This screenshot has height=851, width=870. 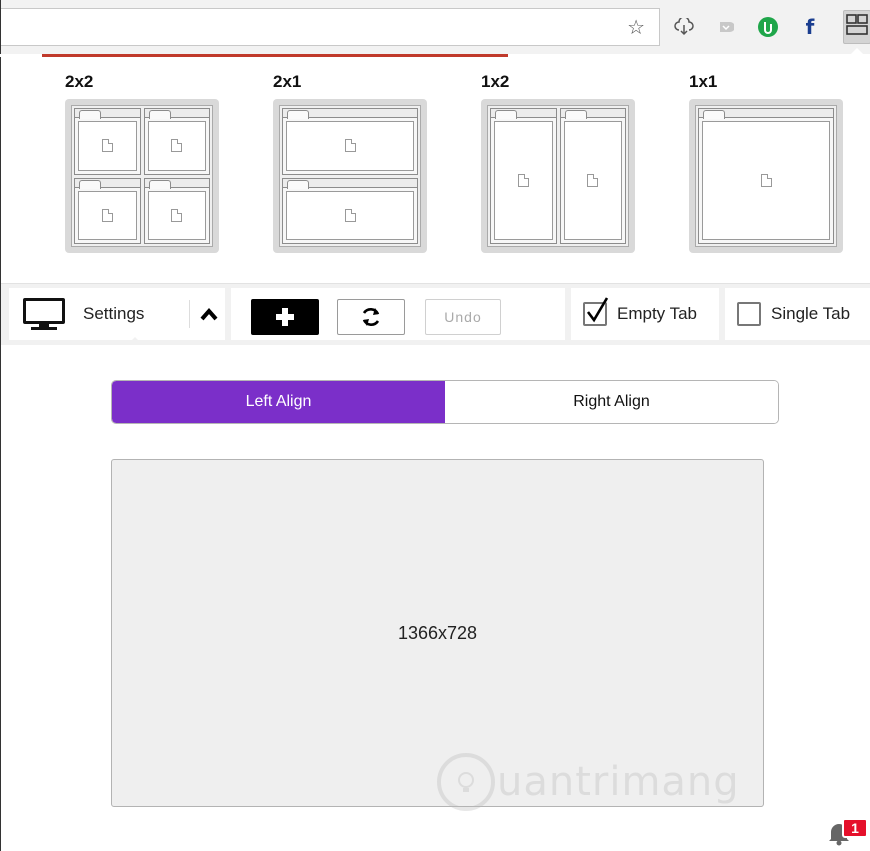 What do you see at coordinates (113, 314) in the screenshot?
I see `settings-label: Settings` at bounding box center [113, 314].